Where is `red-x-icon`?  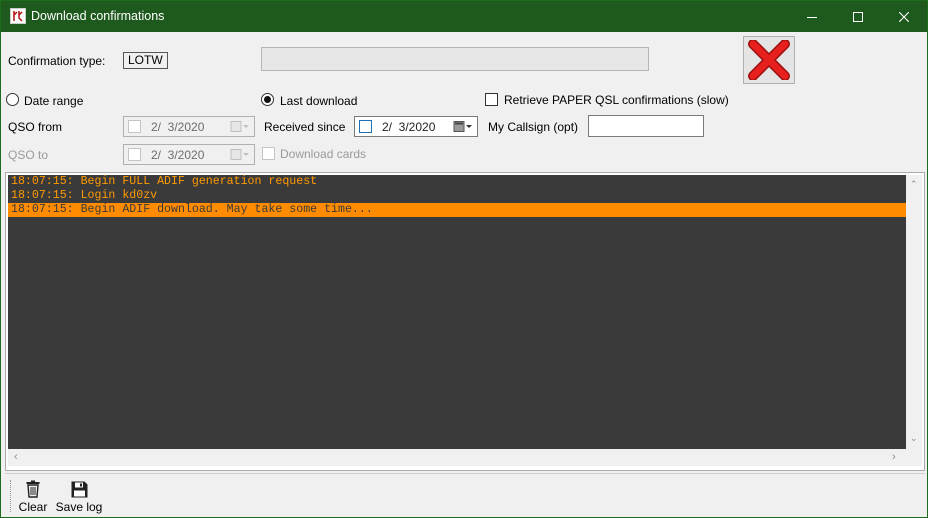 red-x-icon is located at coordinates (769, 60).